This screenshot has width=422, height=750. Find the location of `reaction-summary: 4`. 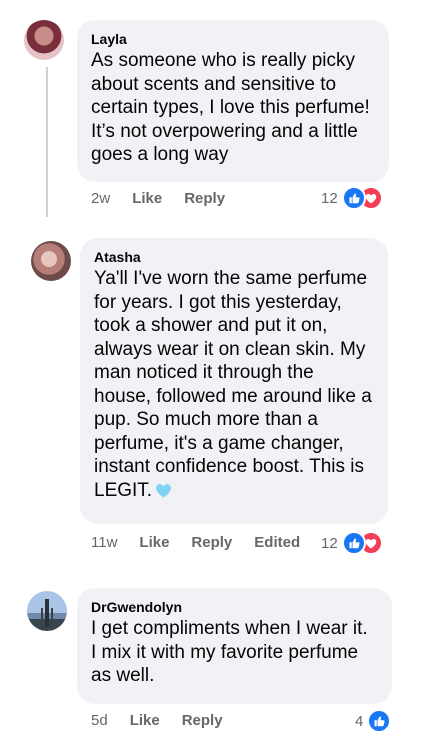

reaction-summary: 4 is located at coordinates (373, 721).